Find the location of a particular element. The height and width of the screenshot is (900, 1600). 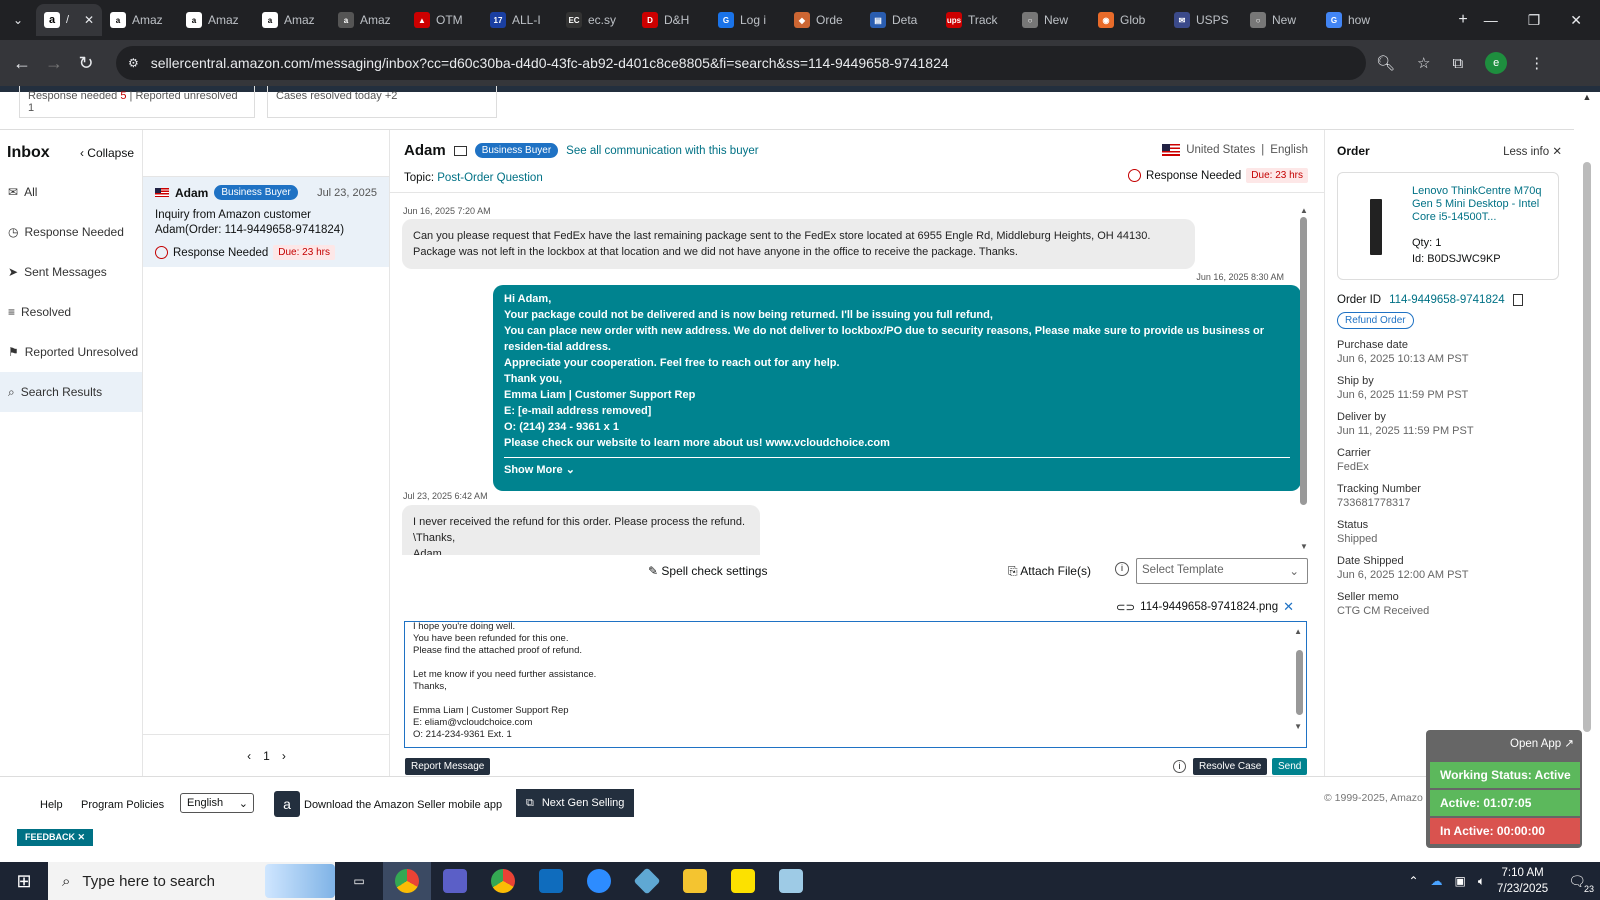

tab-search-icon: ⌄ is located at coordinates (18, 20).